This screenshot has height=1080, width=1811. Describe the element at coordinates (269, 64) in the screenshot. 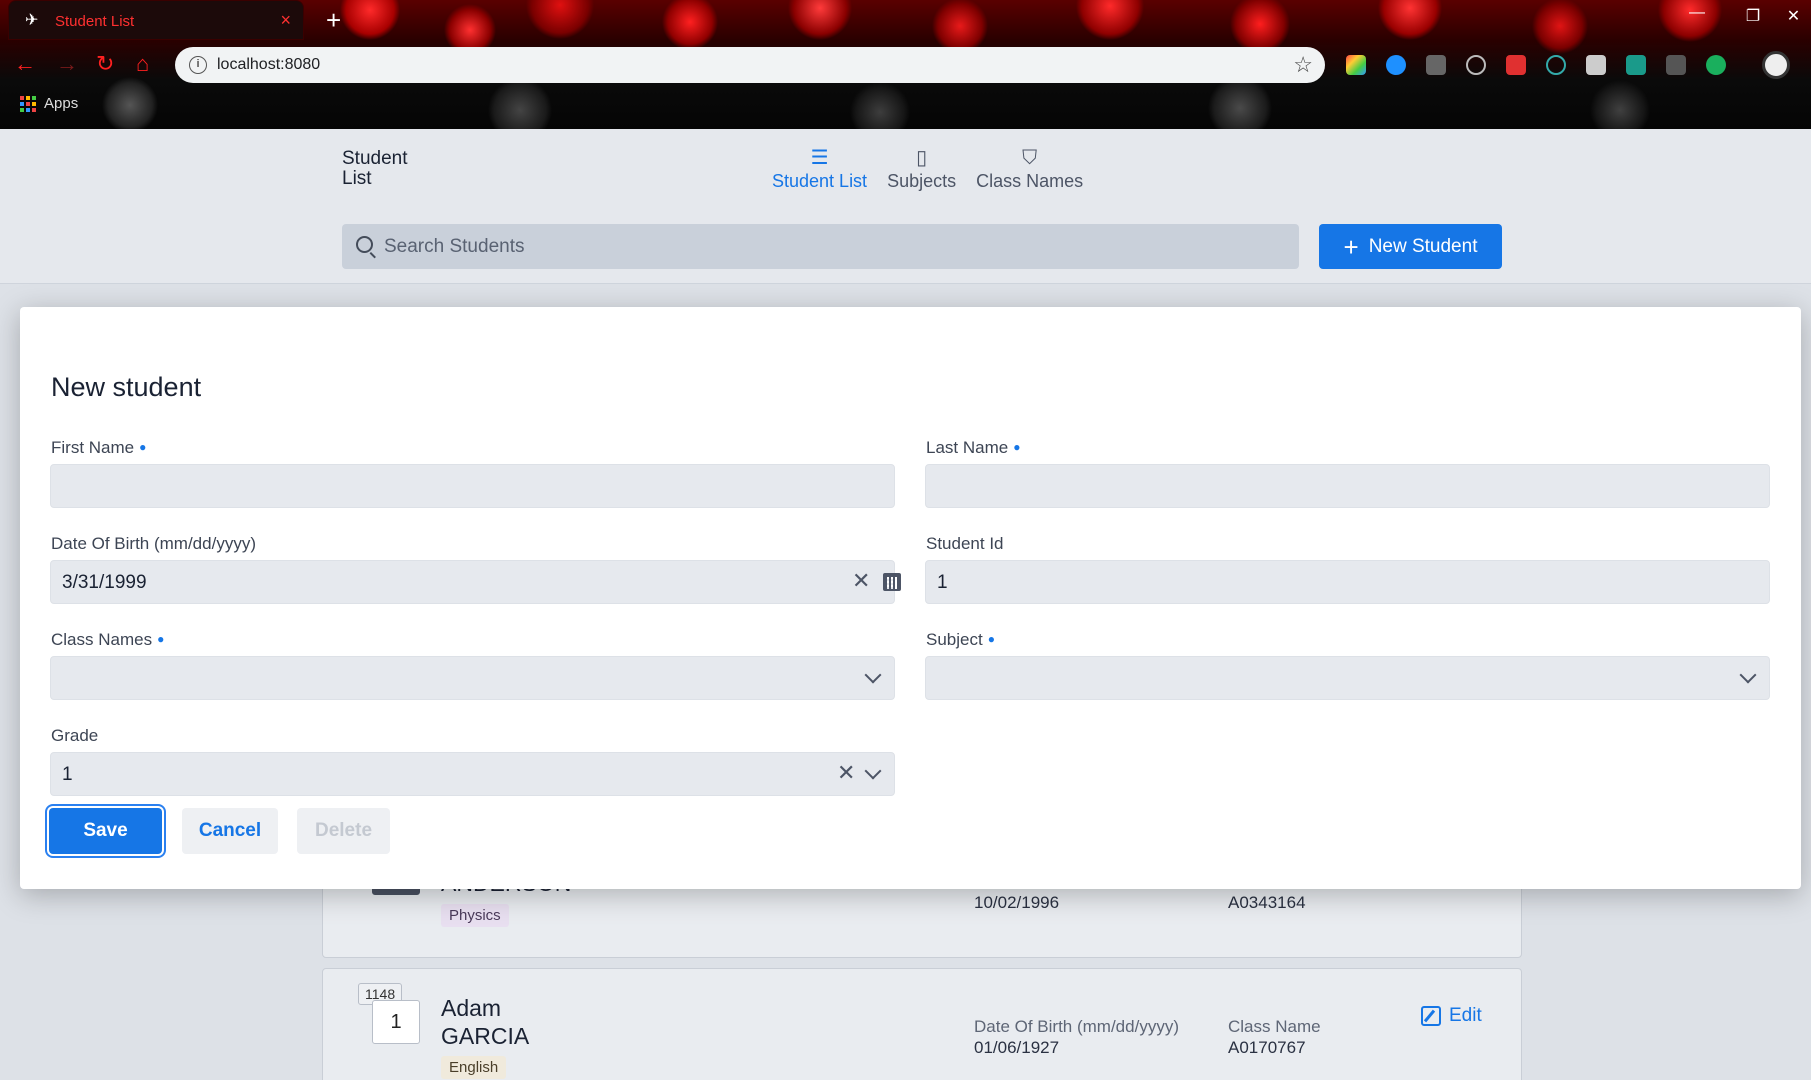

I see `address-url: localhost:8080` at that location.